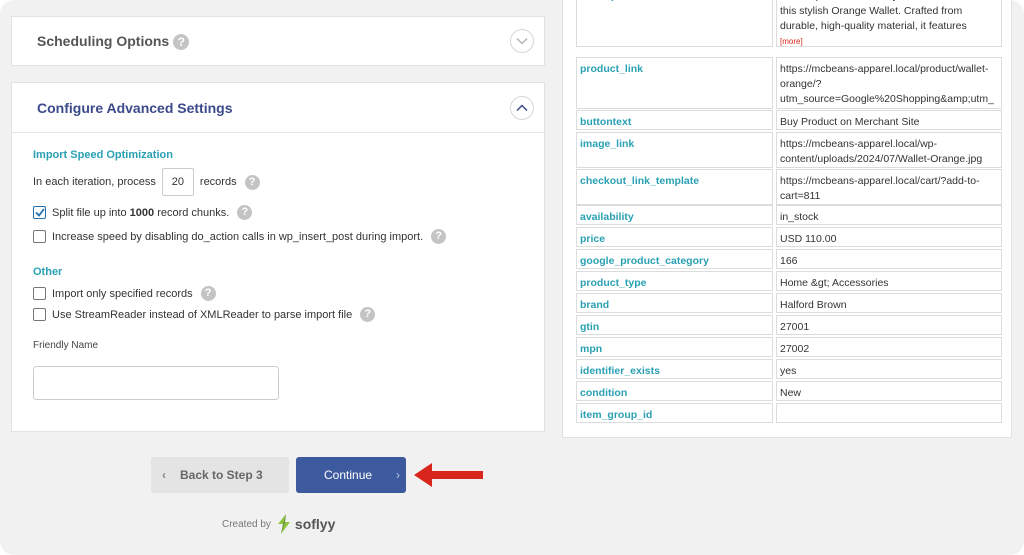  I want to click on chevron-up-icon, so click(522, 108).